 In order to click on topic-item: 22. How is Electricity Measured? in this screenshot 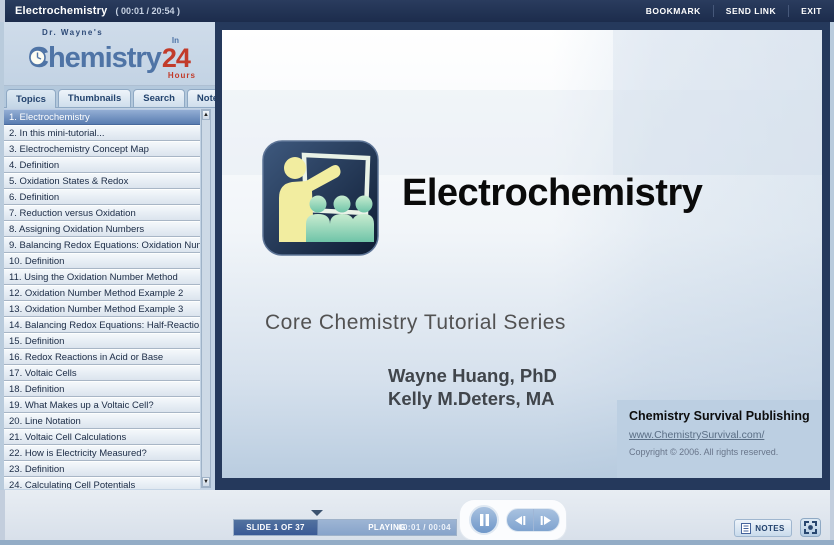, I will do `click(102, 453)`.